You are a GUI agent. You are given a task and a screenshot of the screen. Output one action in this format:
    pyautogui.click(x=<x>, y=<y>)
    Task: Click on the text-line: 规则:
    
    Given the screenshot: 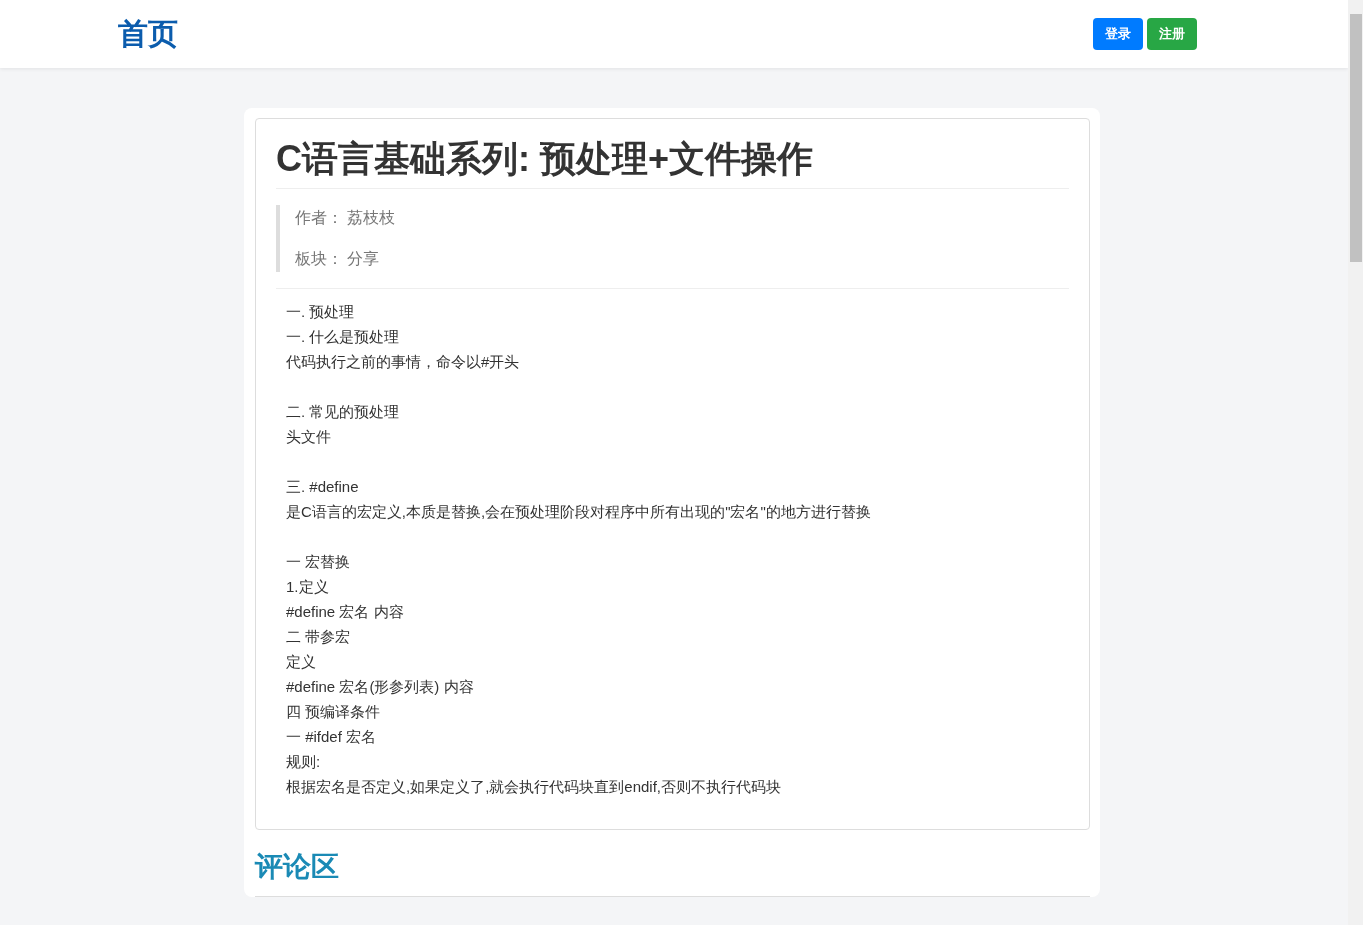 What is the action you would take?
    pyautogui.click(x=304, y=762)
    